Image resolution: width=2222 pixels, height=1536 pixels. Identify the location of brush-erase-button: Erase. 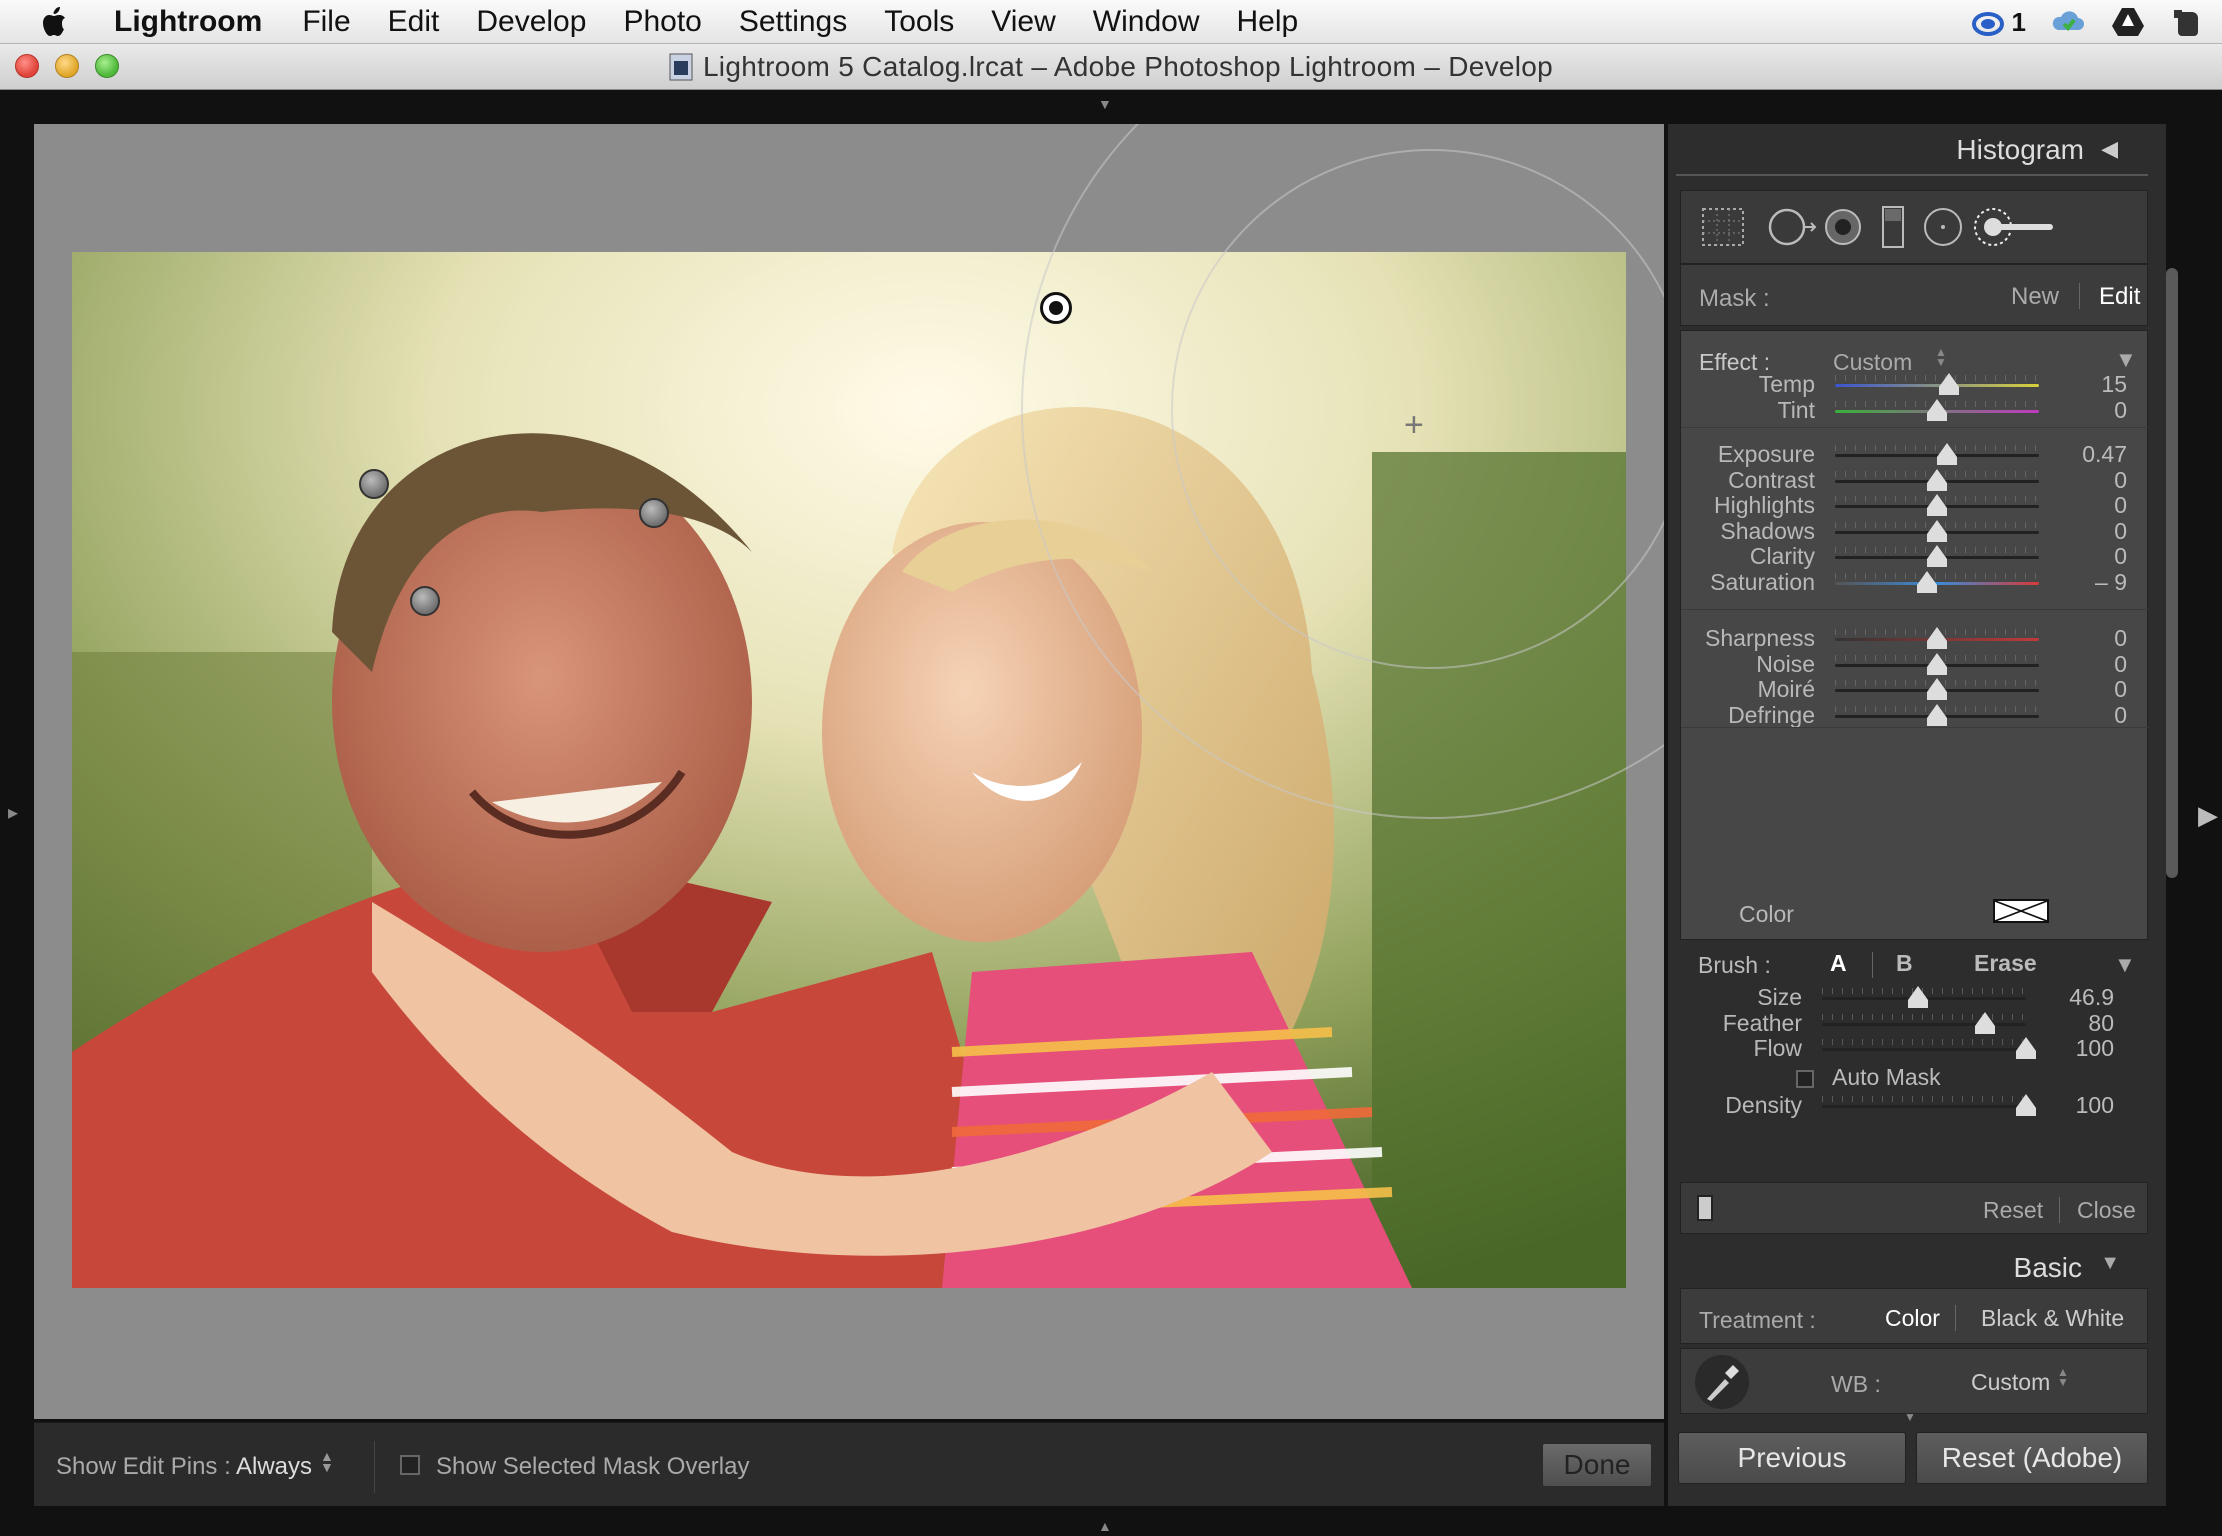
(2005, 963).